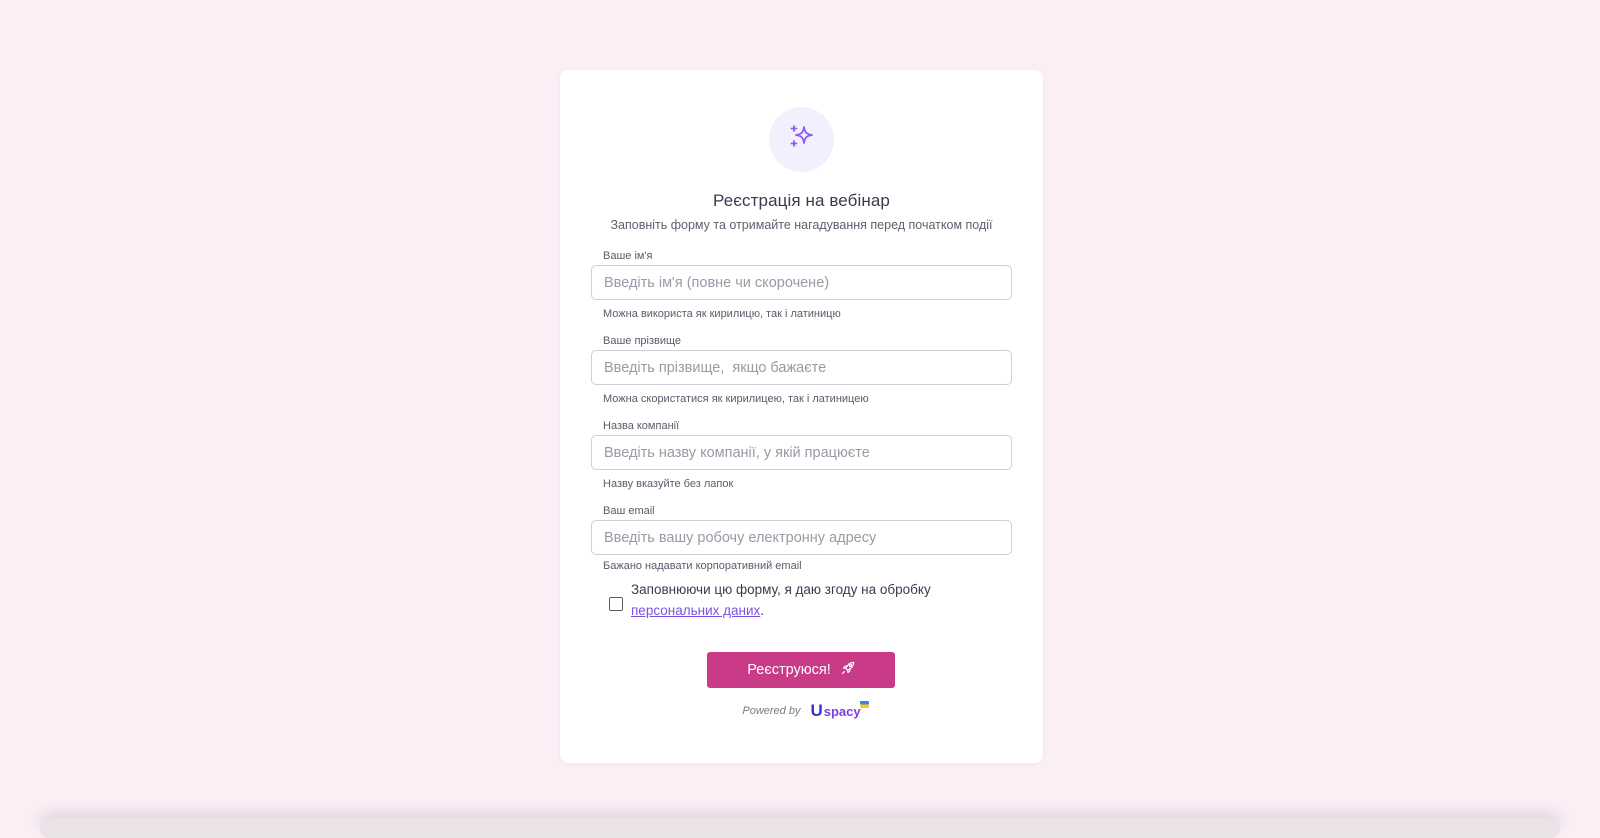  What do you see at coordinates (695, 610) in the screenshot?
I see `personal-data-link: персональних даних` at bounding box center [695, 610].